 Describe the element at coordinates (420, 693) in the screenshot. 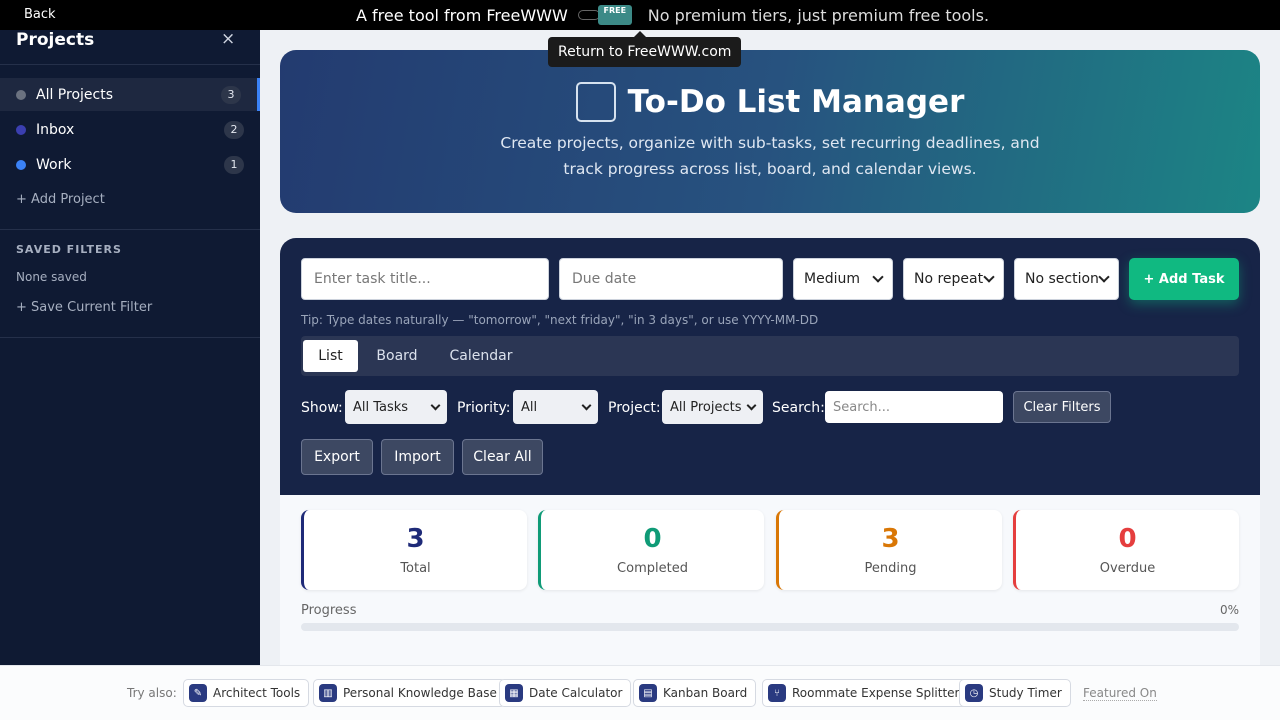

I see `tool-link-label: Personal Knowledge Base` at that location.